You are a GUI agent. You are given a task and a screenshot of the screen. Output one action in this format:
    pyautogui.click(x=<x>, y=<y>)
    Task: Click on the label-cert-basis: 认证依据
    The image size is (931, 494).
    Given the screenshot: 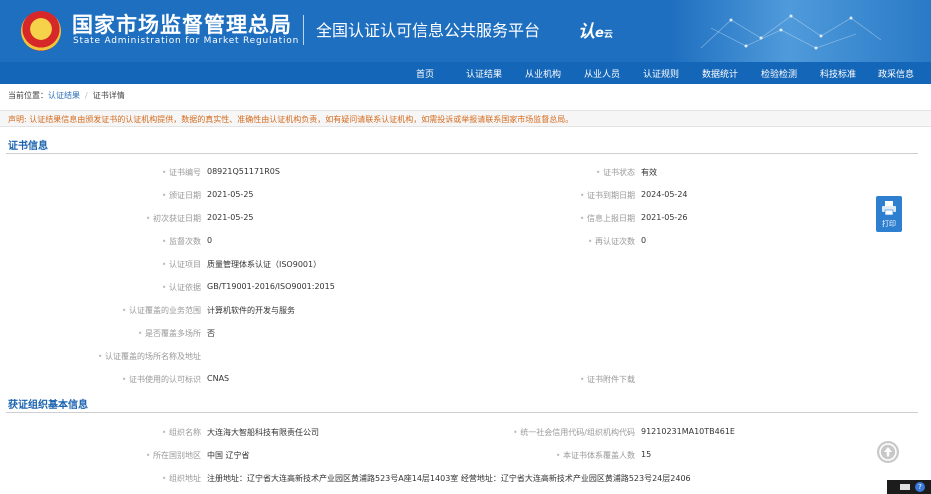 What is the action you would take?
    pyautogui.click(x=181, y=287)
    